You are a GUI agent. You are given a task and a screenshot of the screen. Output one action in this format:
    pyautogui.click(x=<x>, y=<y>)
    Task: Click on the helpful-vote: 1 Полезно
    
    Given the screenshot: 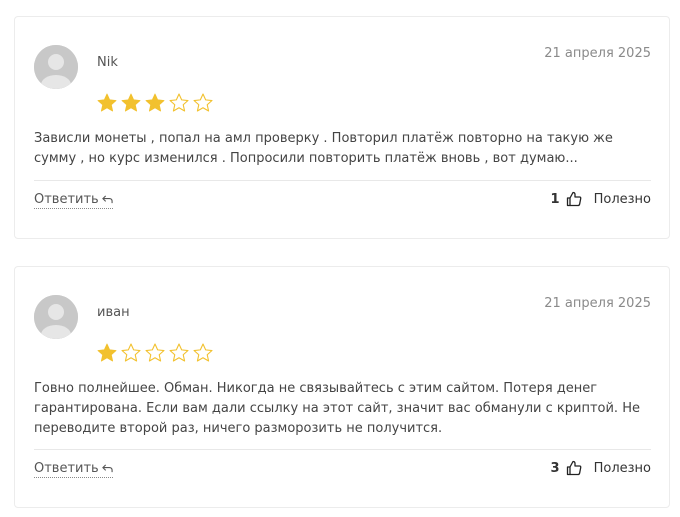 What is the action you would take?
    pyautogui.click(x=601, y=199)
    